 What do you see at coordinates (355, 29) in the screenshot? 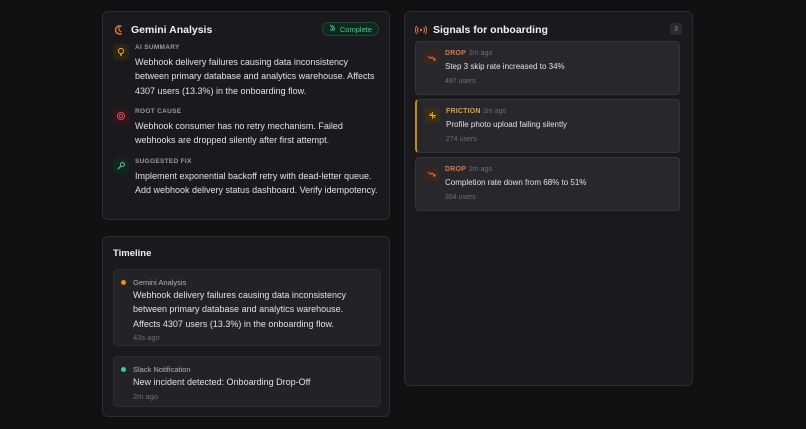
I see `status-badge-label: Complete` at bounding box center [355, 29].